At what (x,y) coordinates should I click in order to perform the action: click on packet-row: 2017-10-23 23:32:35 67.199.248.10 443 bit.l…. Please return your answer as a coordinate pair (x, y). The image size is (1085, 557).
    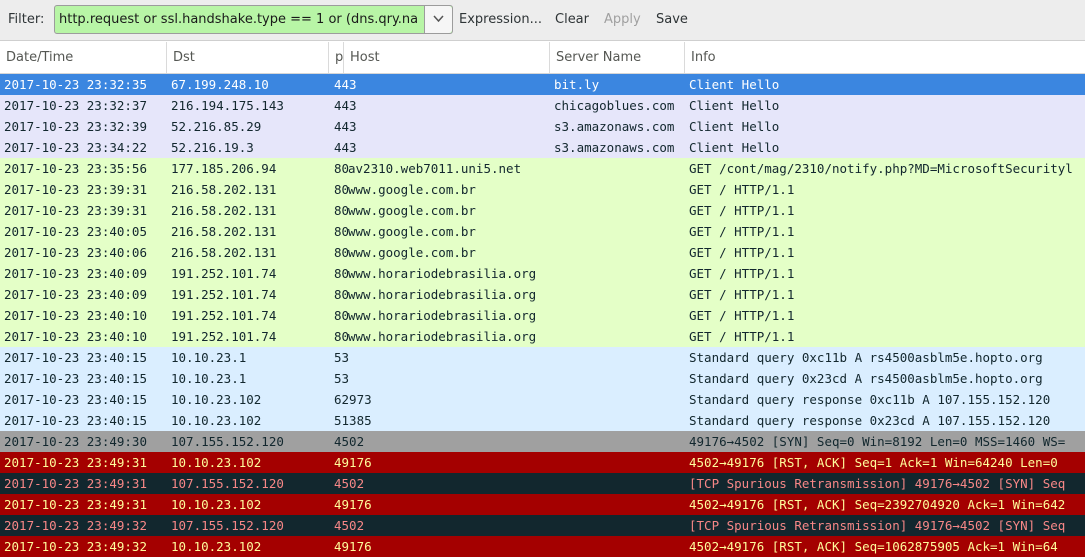
    Looking at the image, I should click on (542, 84).